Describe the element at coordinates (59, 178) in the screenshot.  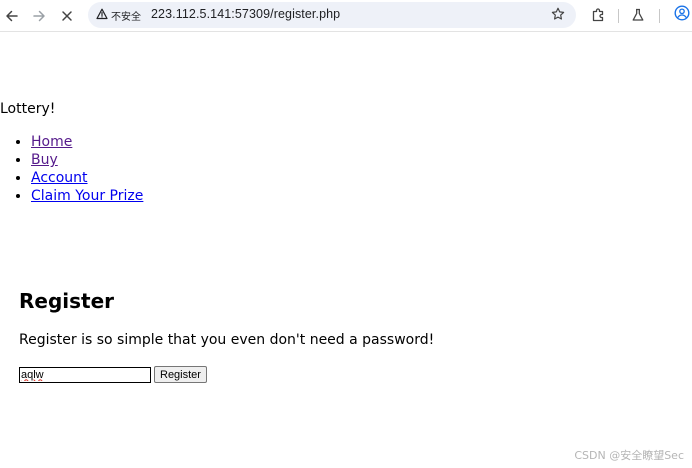
I see `nav-link-account: Account` at that location.